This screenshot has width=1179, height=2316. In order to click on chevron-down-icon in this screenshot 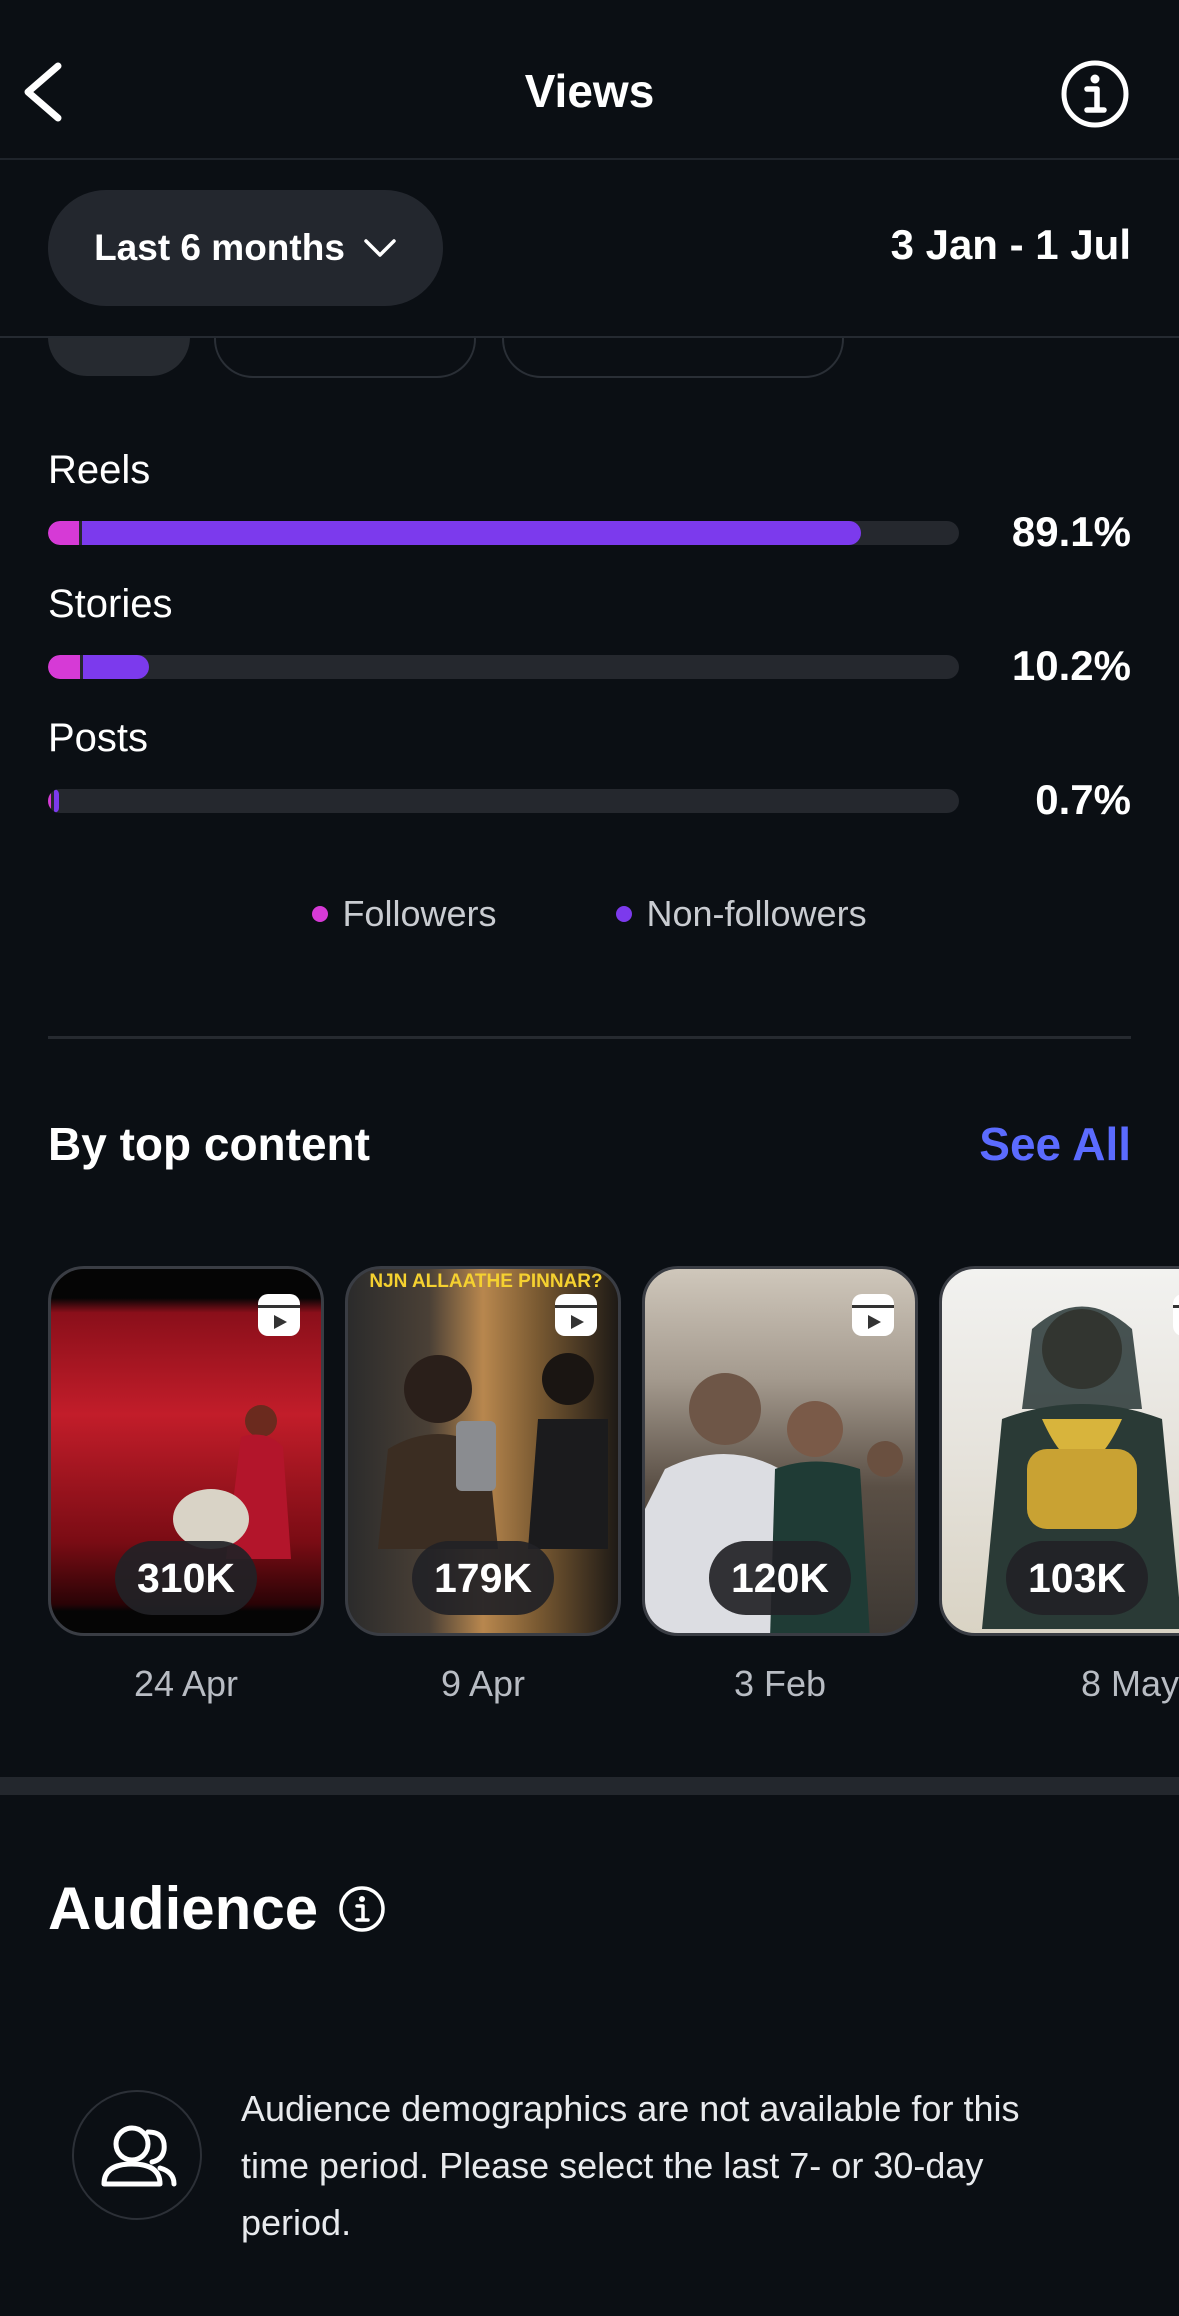, I will do `click(380, 248)`.